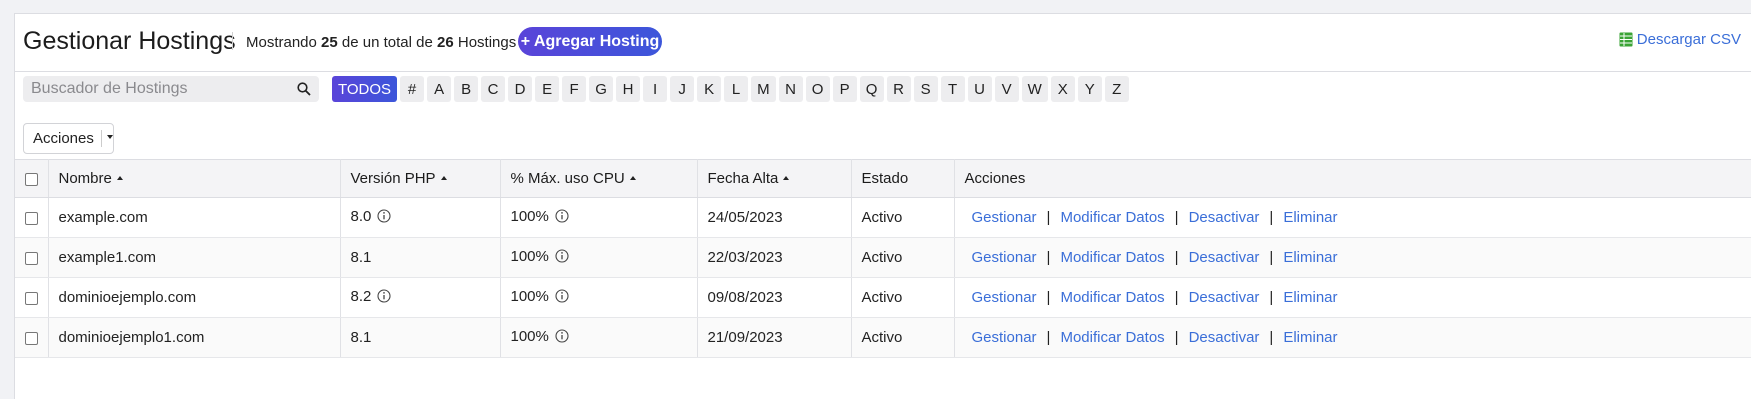  Describe the element at coordinates (281, 42) in the screenshot. I see `summary-prefix: Mostrando` at that location.